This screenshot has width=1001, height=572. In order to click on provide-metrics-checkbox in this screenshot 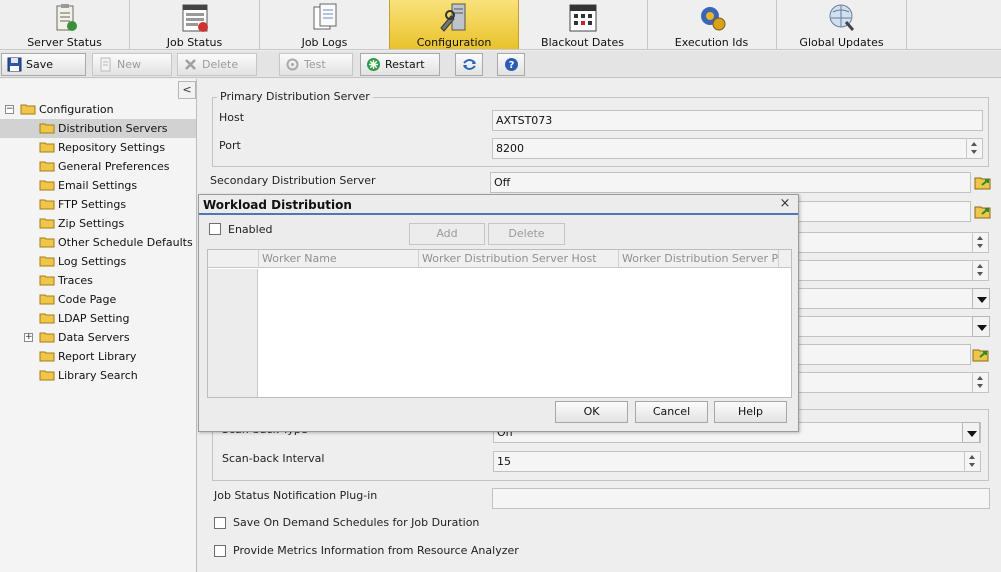, I will do `click(220, 551)`.